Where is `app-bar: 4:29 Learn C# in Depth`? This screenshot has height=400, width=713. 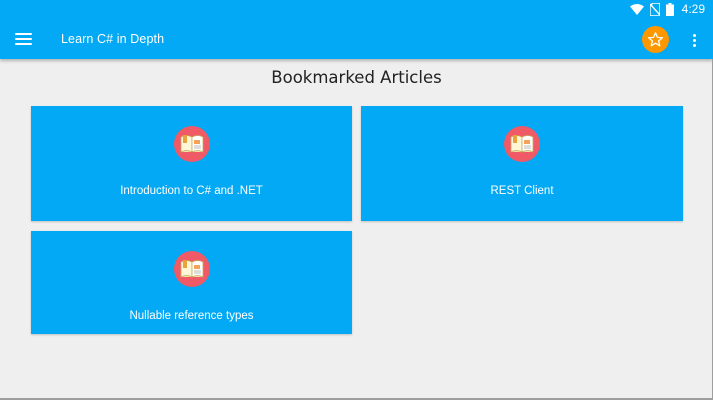
app-bar: 4:29 Learn C# in Depth is located at coordinates (356, 29).